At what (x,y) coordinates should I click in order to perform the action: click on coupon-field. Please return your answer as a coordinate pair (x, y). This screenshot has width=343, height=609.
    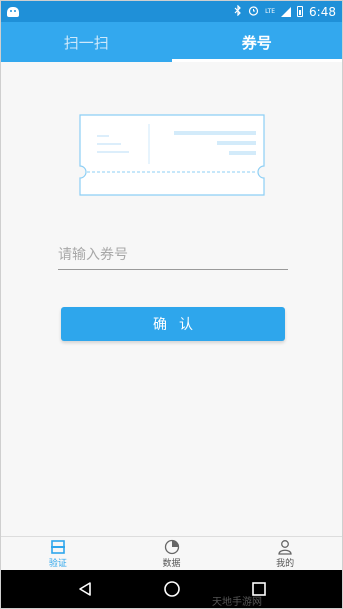
    Looking at the image, I should click on (173, 255).